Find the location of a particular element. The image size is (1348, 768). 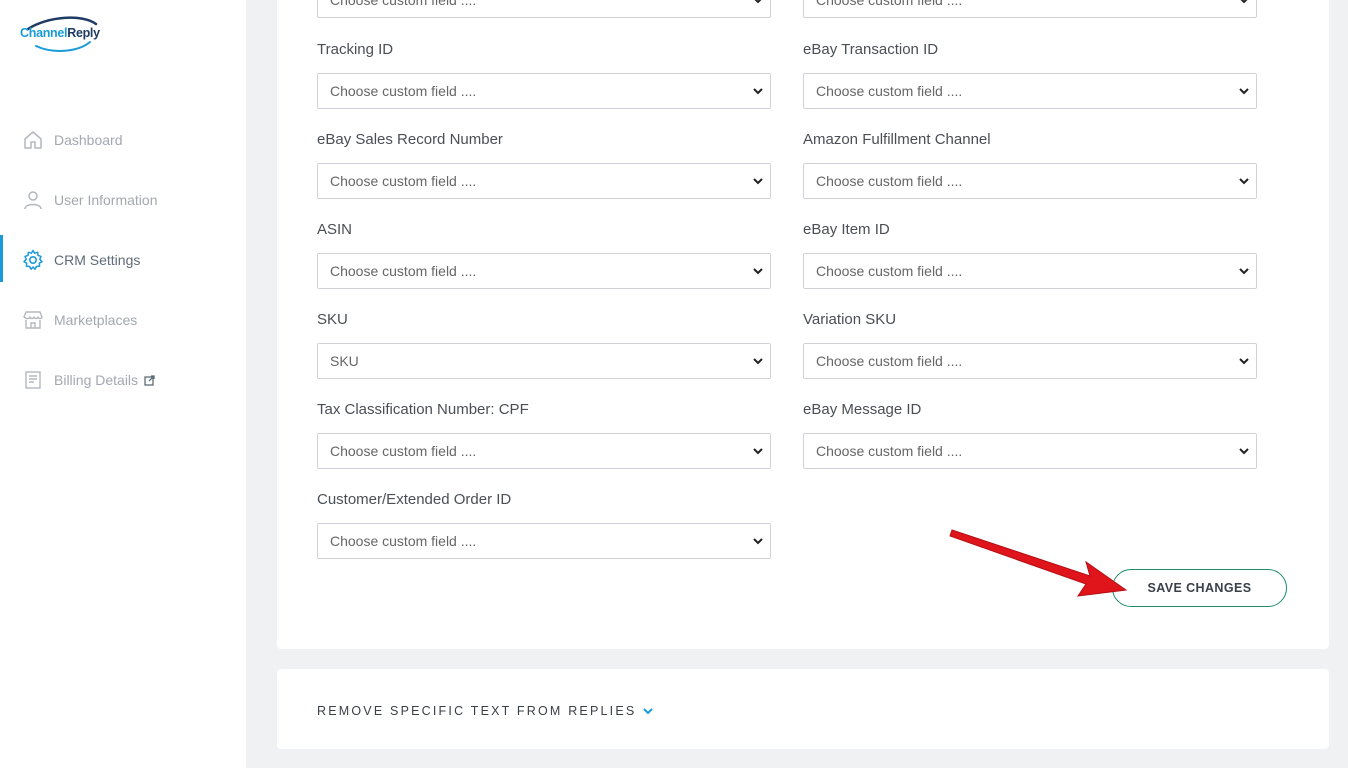

sidebar-item-label: User Information is located at coordinates (106, 200).